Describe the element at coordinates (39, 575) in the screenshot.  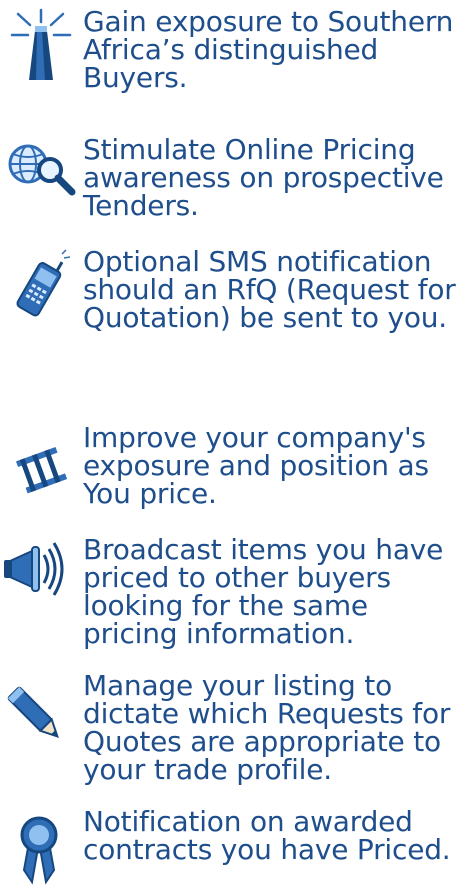
I see `megaphone-icon` at that location.